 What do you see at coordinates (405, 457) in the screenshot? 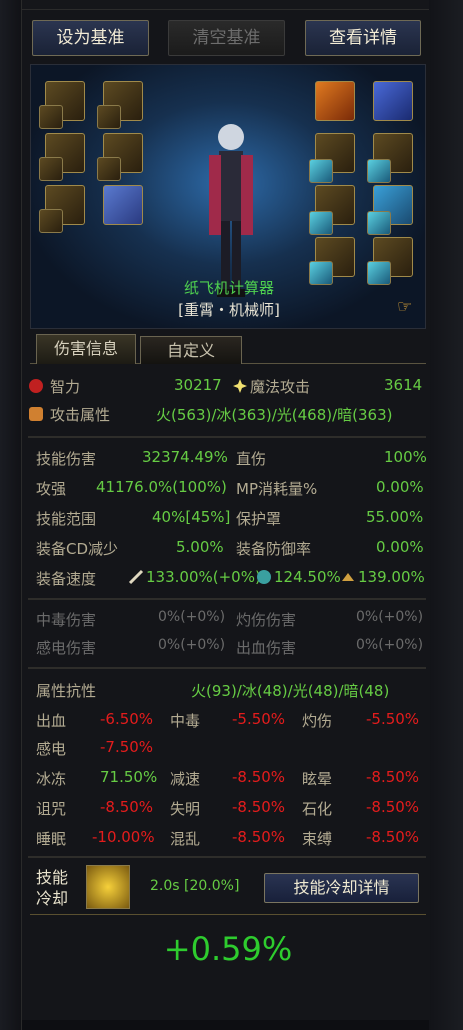
I see `direct-value: 100%` at bounding box center [405, 457].